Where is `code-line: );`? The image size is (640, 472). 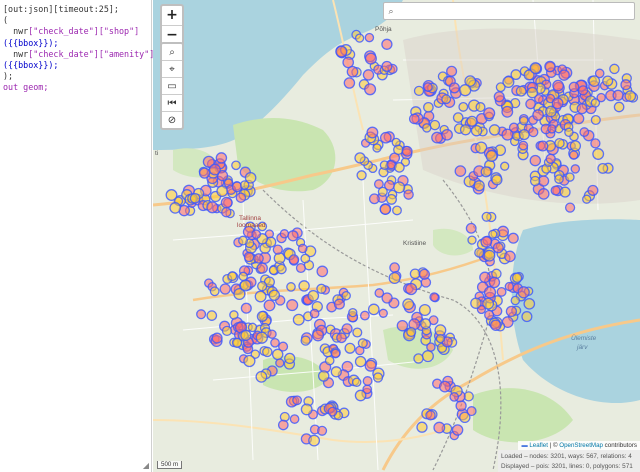 code-line: ); is located at coordinates (75, 76).